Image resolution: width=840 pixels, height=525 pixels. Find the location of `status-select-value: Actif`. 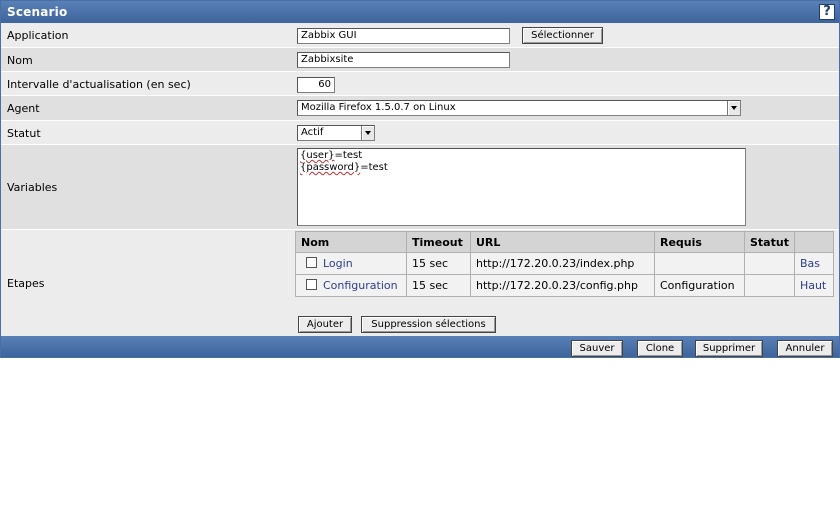

status-select-value: Actif is located at coordinates (312, 132).